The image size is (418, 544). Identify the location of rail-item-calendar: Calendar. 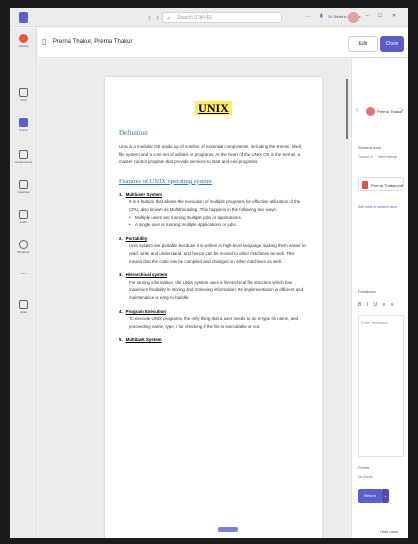
(23, 187).